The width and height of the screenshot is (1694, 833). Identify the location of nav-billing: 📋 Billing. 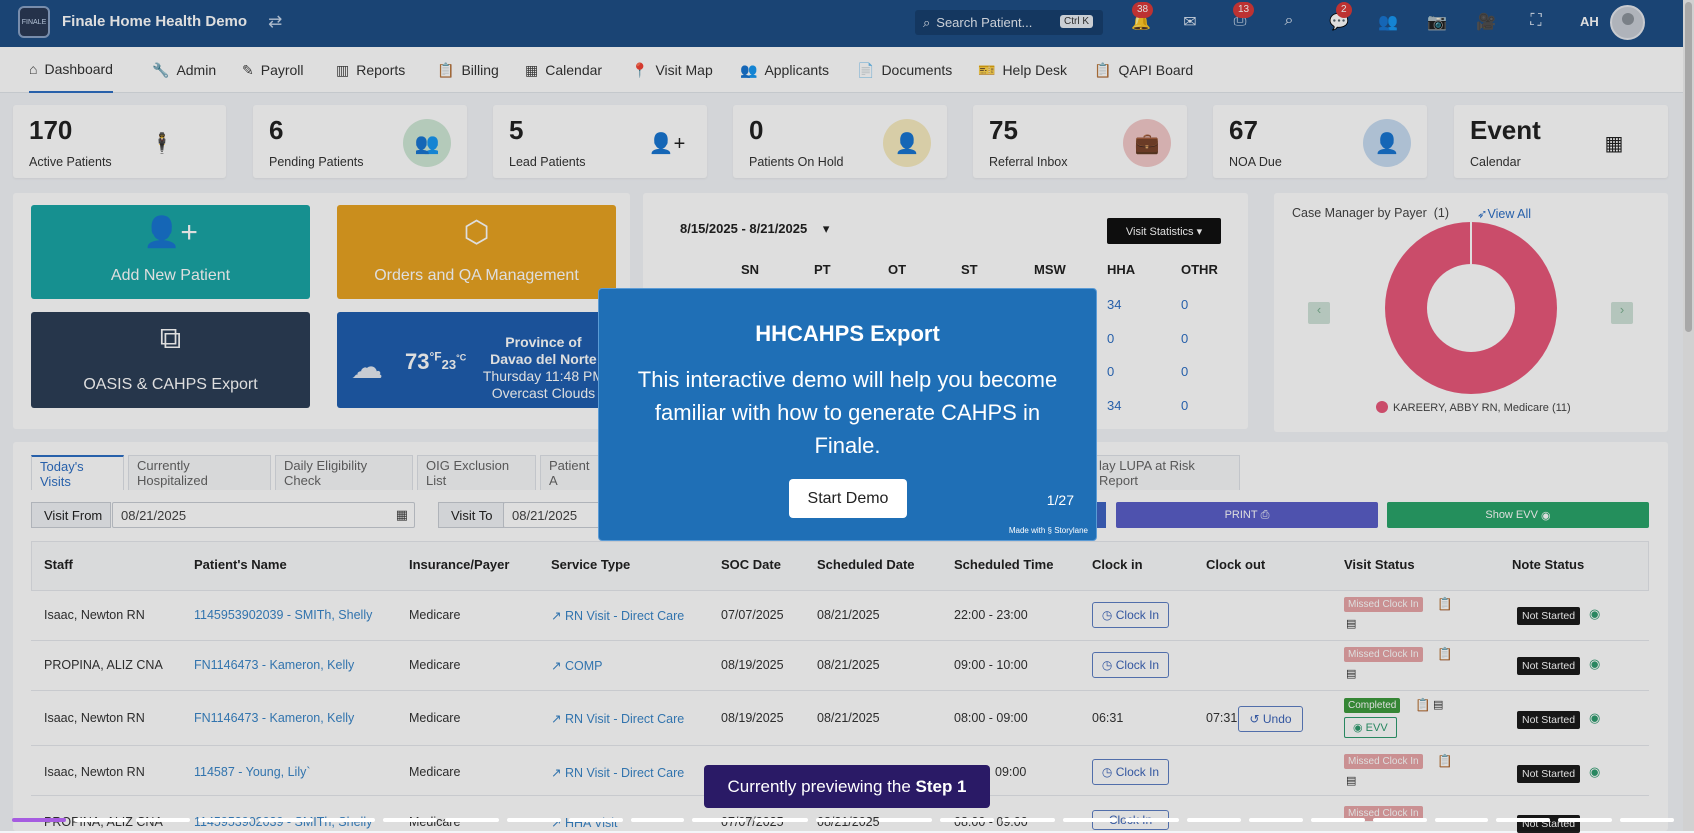
(468, 70).